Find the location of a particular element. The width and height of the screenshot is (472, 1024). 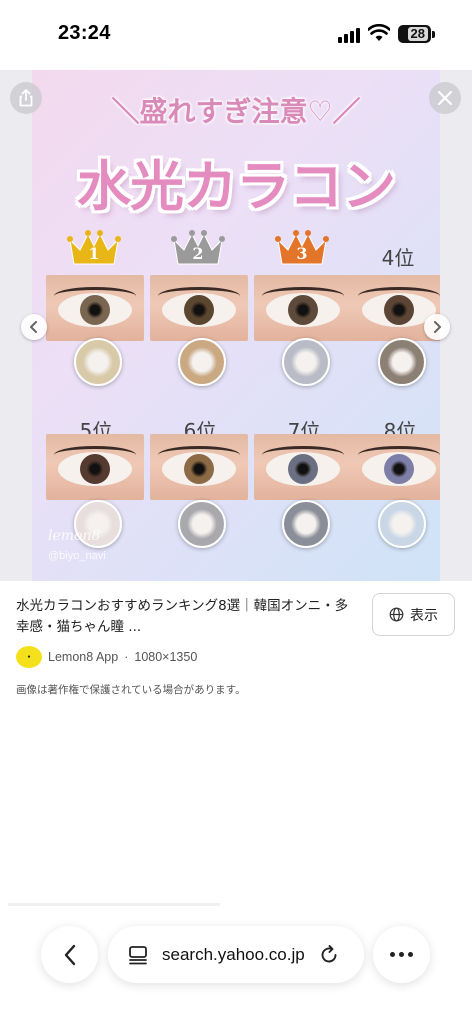

url-text: search.yahoo.co.jp is located at coordinates (233, 955).